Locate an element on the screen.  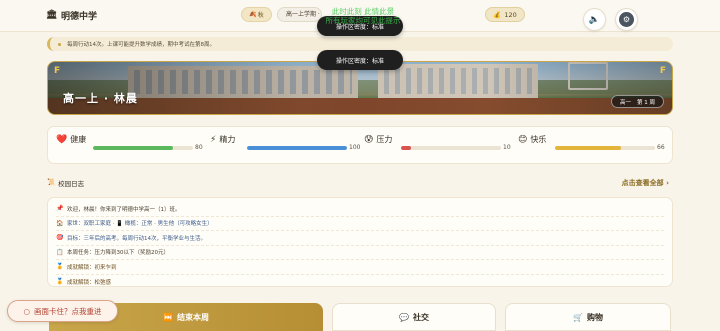
hint-text: 每周行动14次。上课可能提升数学成绩，期中考试在第8周。 is located at coordinates (141, 45).